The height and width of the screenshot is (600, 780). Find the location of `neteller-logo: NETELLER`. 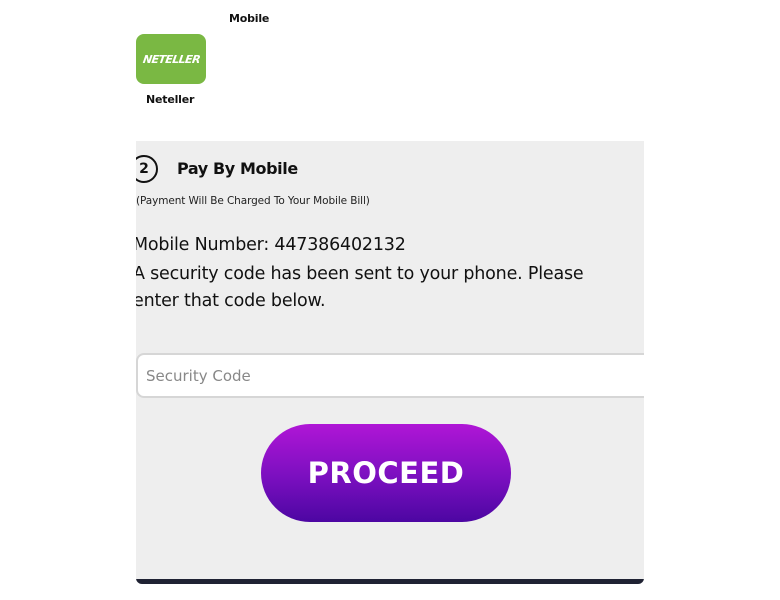

neteller-logo: NETELLER is located at coordinates (171, 59).